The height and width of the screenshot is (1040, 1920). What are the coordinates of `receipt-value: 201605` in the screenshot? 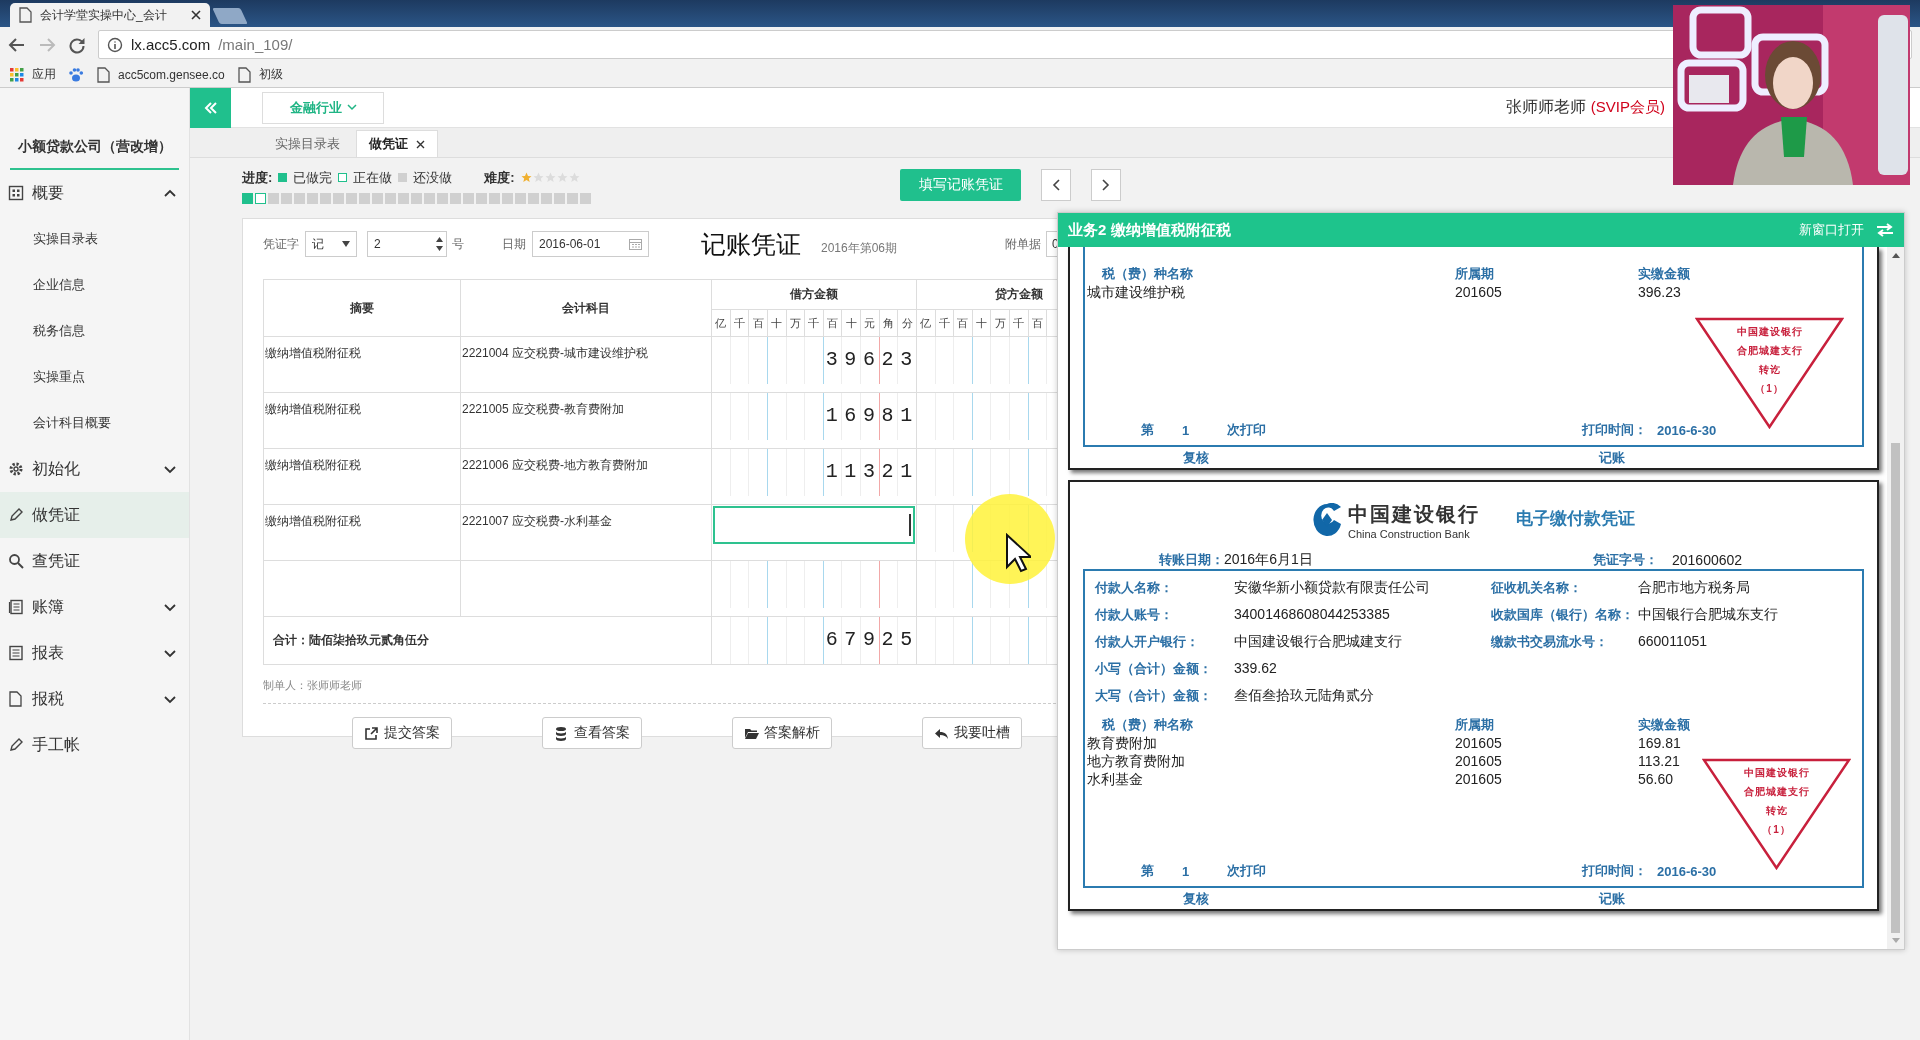 It's located at (1479, 779).